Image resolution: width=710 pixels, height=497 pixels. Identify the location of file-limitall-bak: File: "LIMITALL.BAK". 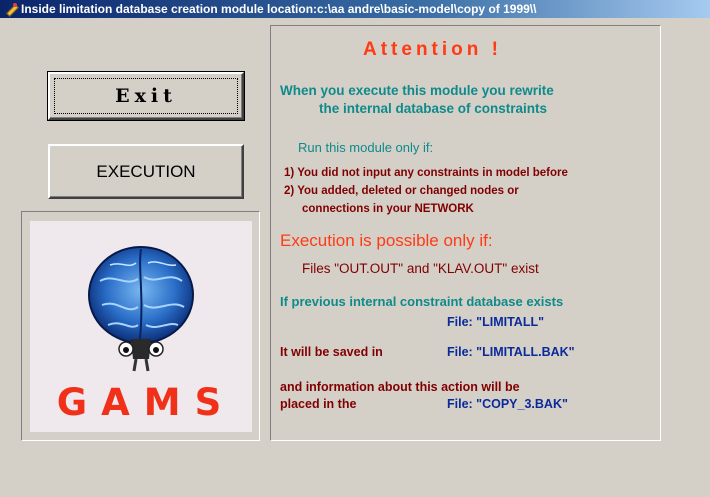
(511, 352).